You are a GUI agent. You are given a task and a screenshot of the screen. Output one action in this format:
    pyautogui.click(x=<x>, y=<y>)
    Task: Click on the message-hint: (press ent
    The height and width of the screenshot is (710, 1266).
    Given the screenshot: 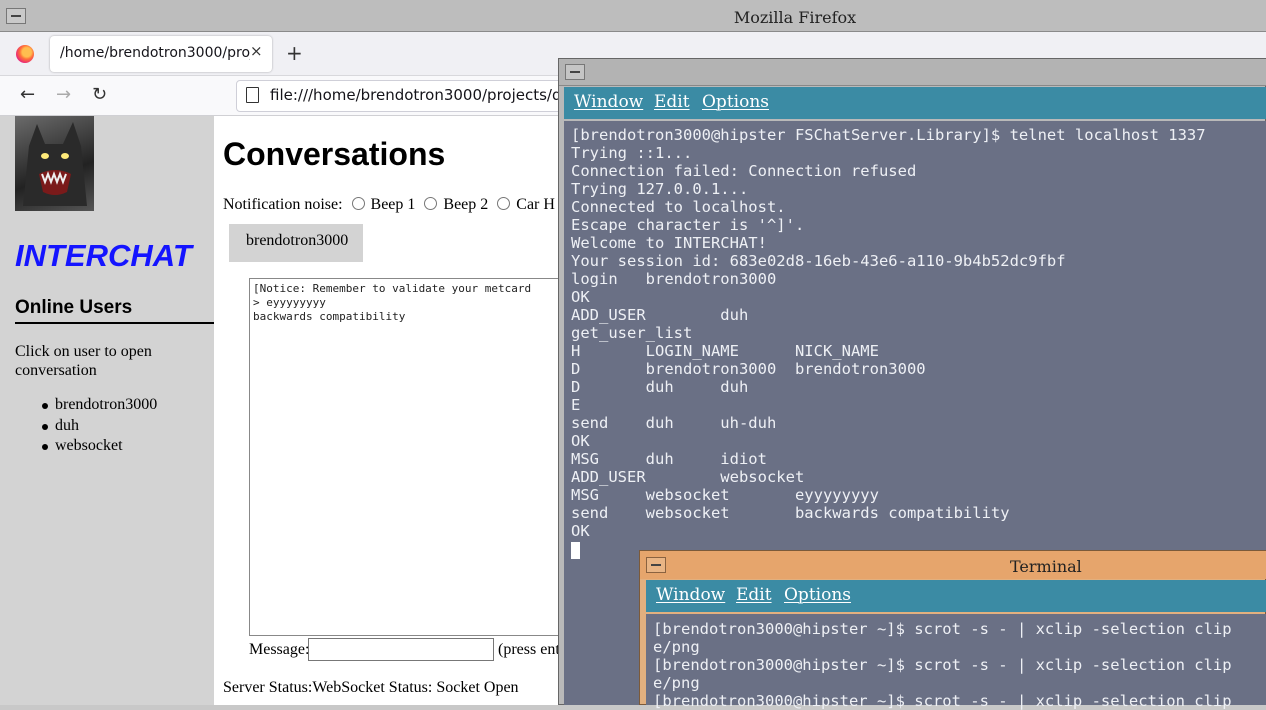 What is the action you would take?
    pyautogui.click(x=529, y=649)
    